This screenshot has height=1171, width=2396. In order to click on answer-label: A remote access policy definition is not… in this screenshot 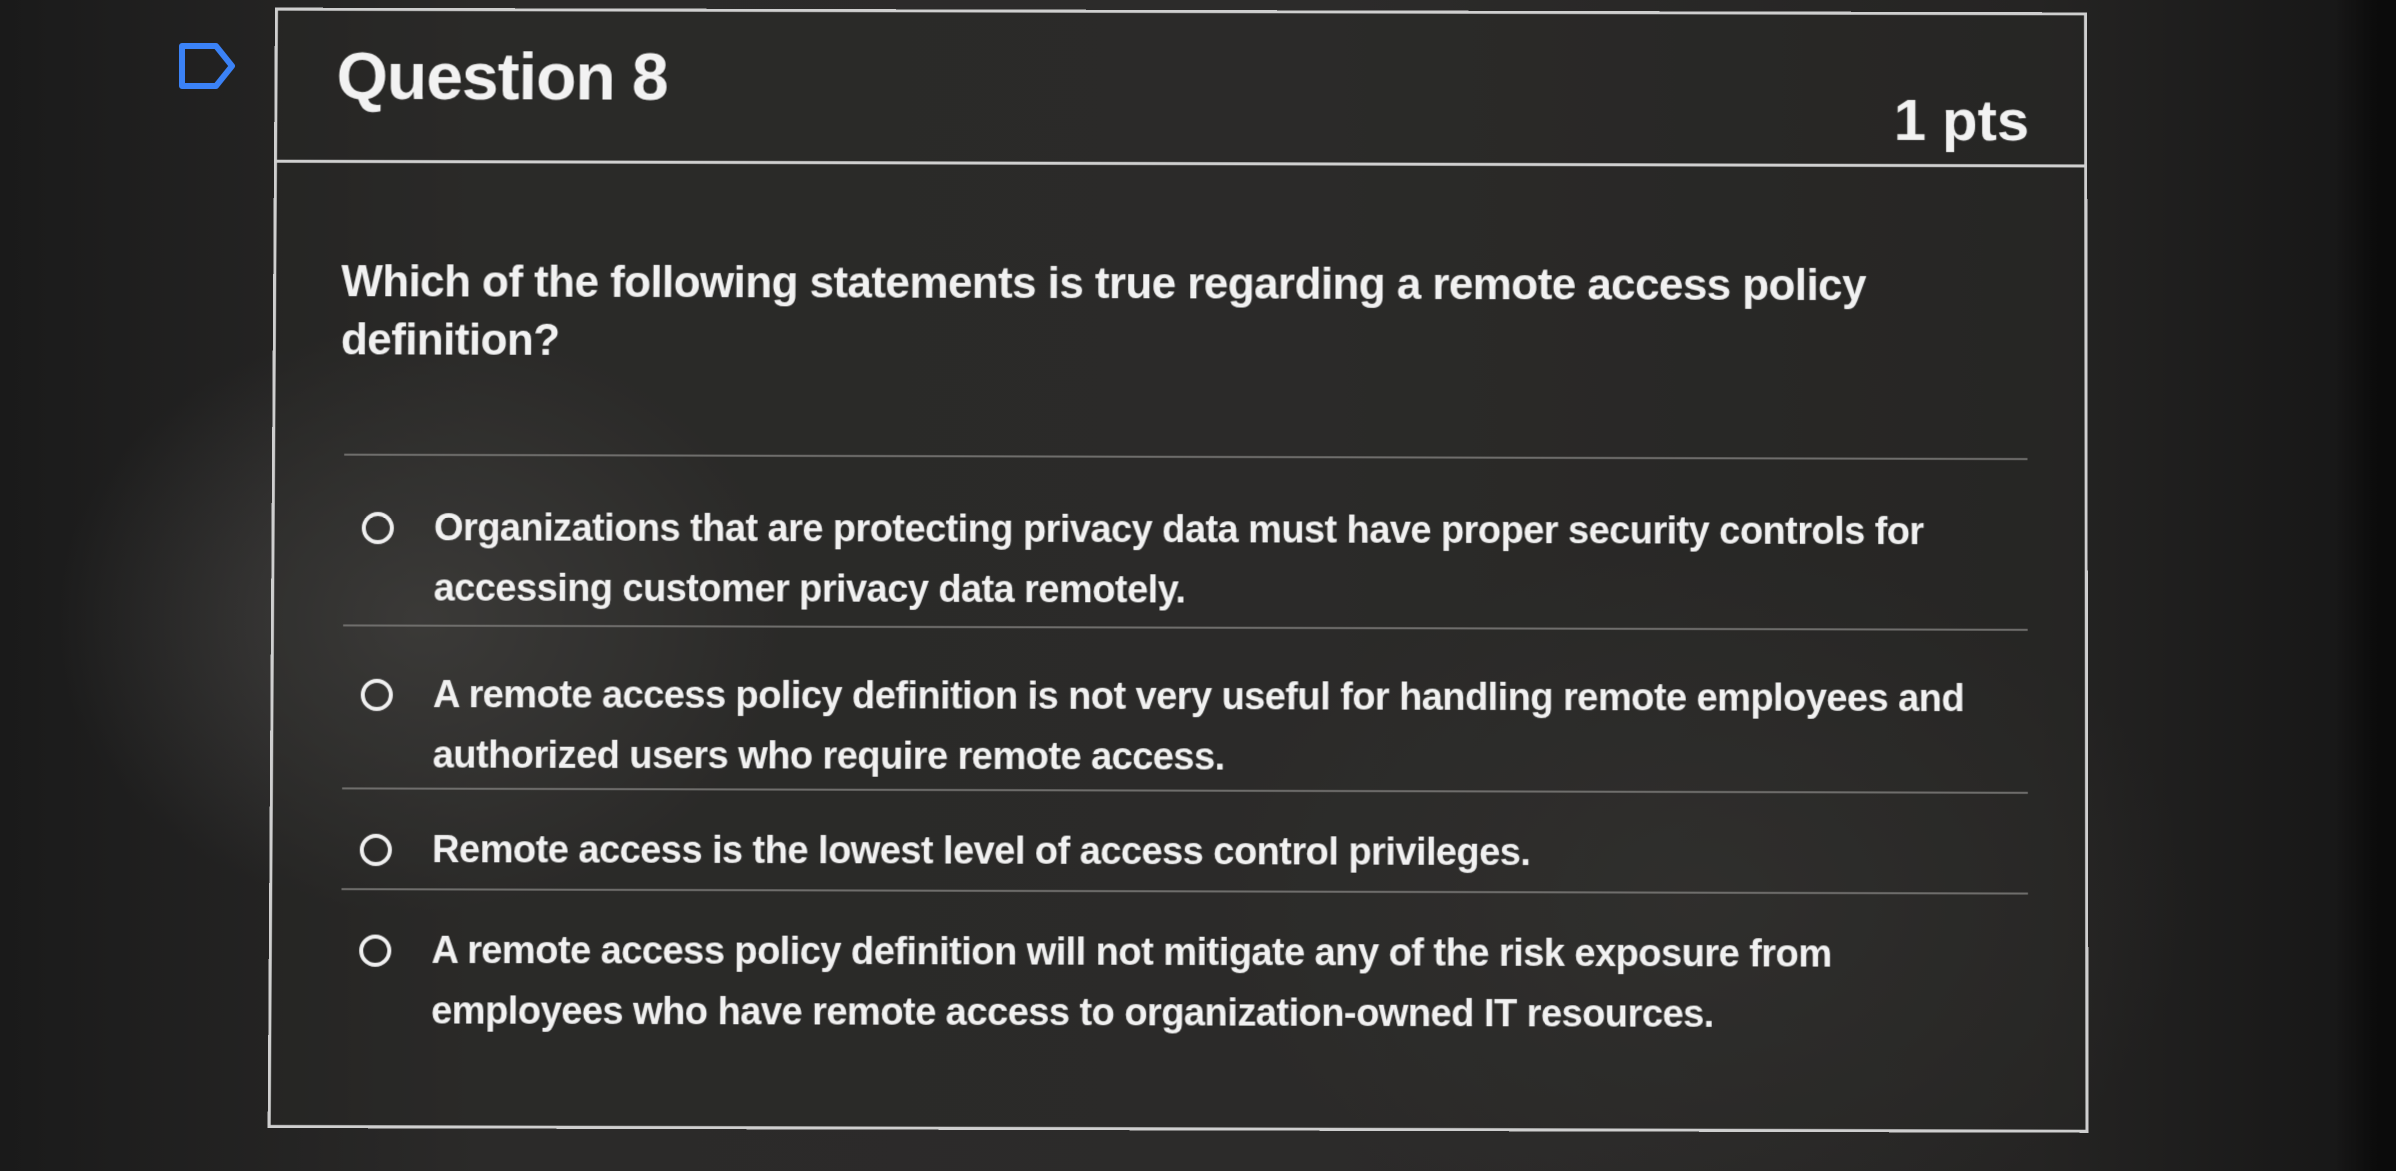, I will do `click(1214, 727)`.